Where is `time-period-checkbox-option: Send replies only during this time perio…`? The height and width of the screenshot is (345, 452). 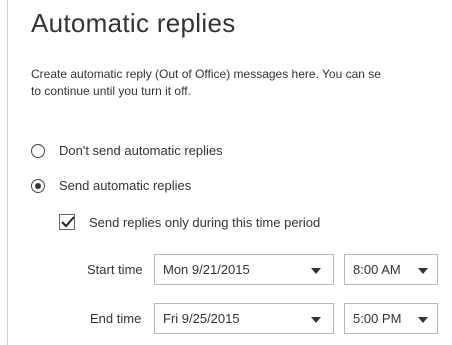 time-period-checkbox-option: Send replies only during this time perio… is located at coordinates (189, 222).